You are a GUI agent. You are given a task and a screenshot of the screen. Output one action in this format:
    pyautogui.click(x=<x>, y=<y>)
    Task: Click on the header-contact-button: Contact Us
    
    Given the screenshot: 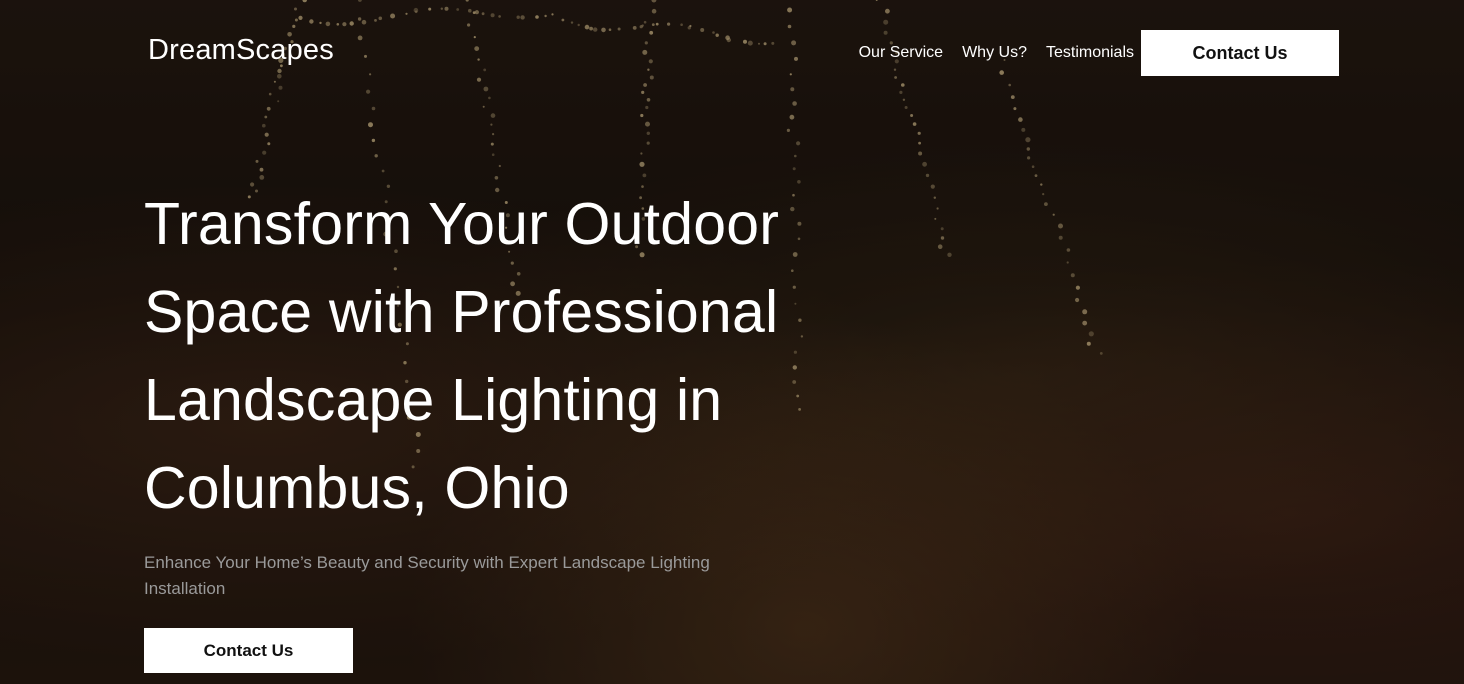 What is the action you would take?
    pyautogui.click(x=1240, y=53)
    